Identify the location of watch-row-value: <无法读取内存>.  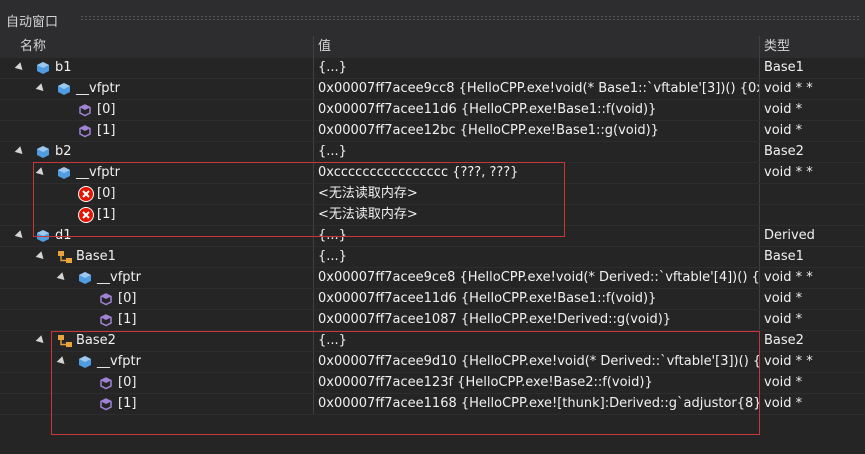
(368, 214).